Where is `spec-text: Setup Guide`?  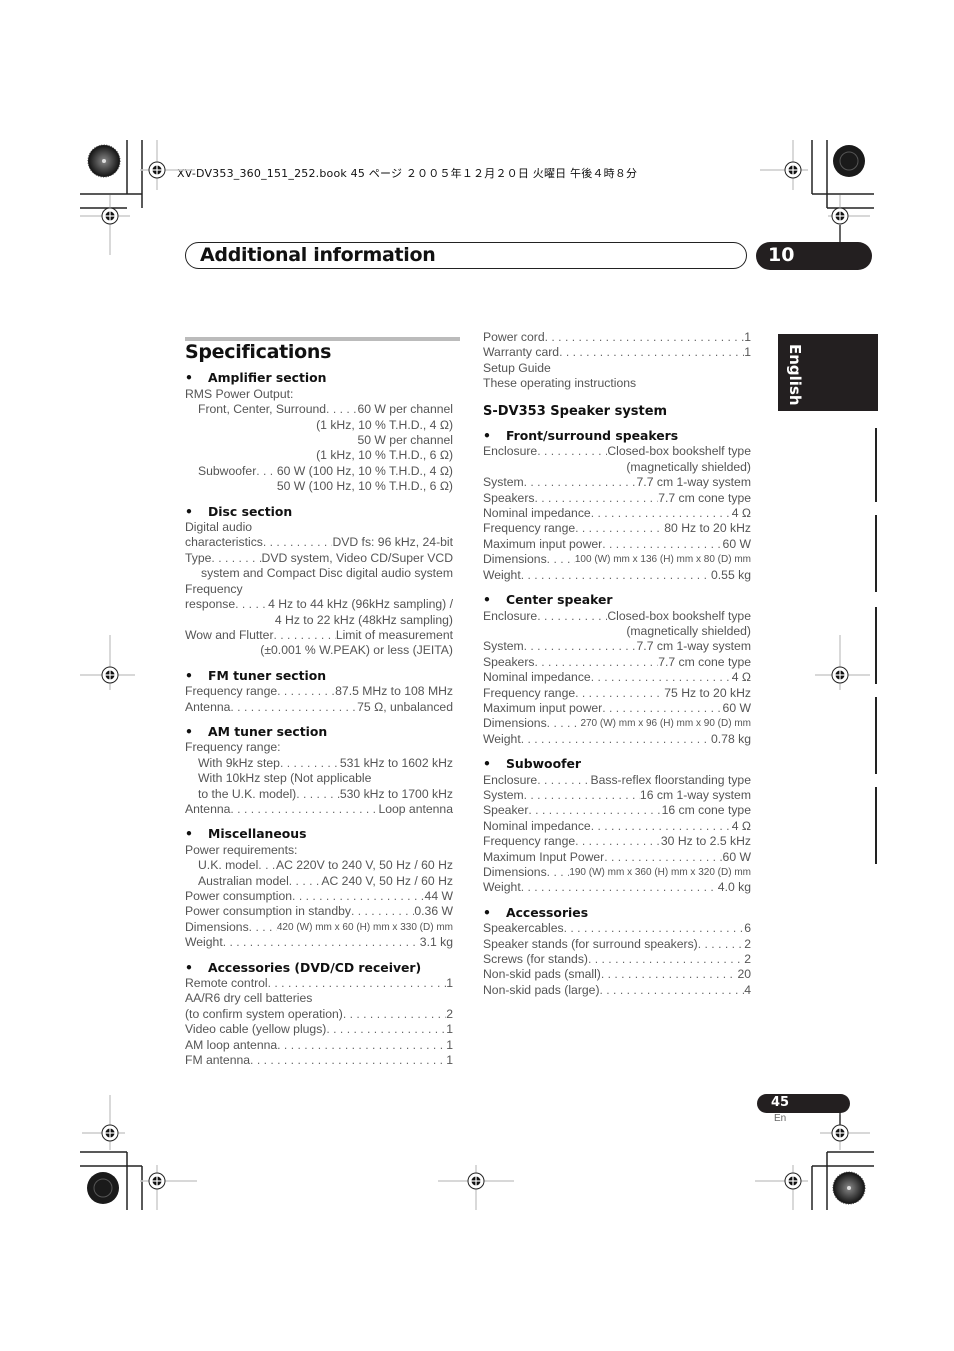
spec-text: Setup Guide is located at coordinates (517, 367).